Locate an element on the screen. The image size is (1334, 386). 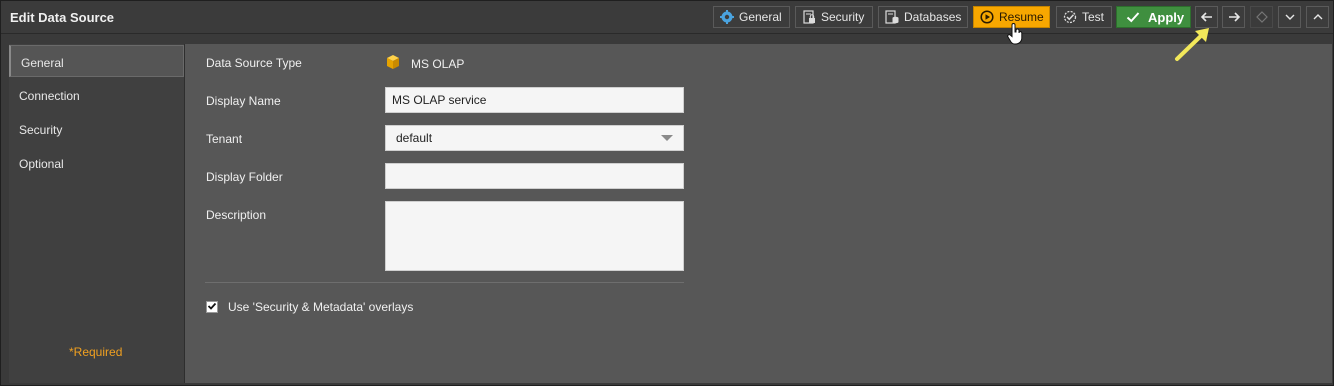
test-button: Test is located at coordinates (1084, 17).